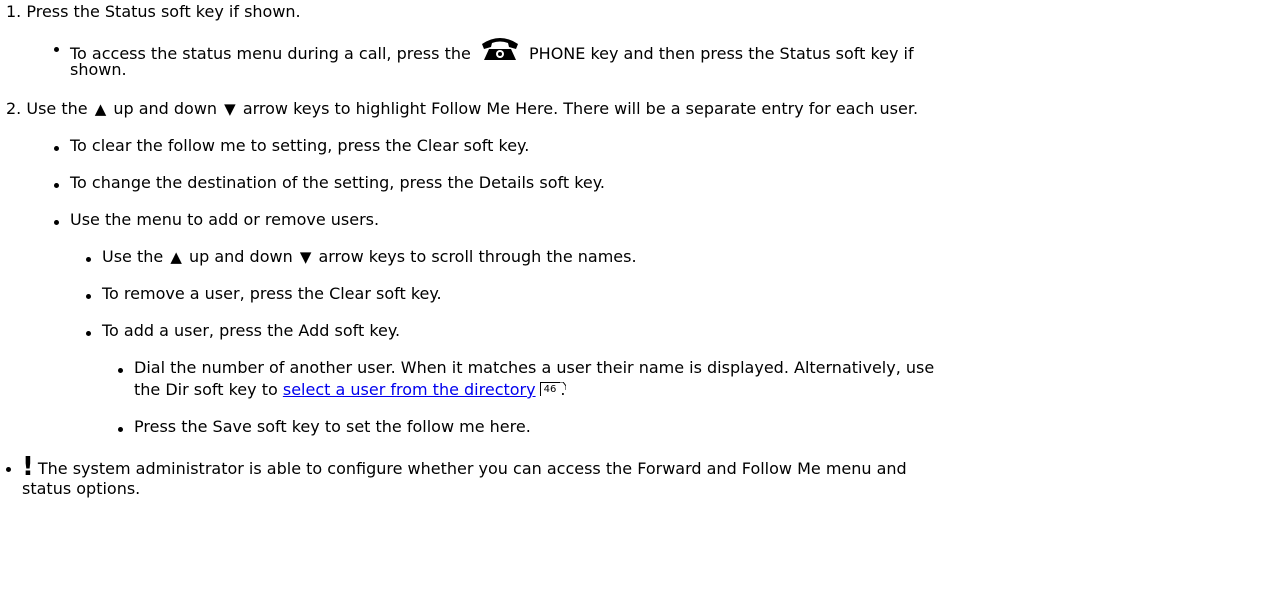 This screenshot has height=607, width=1265. I want to click on page-reference: 46, so click(553, 389).